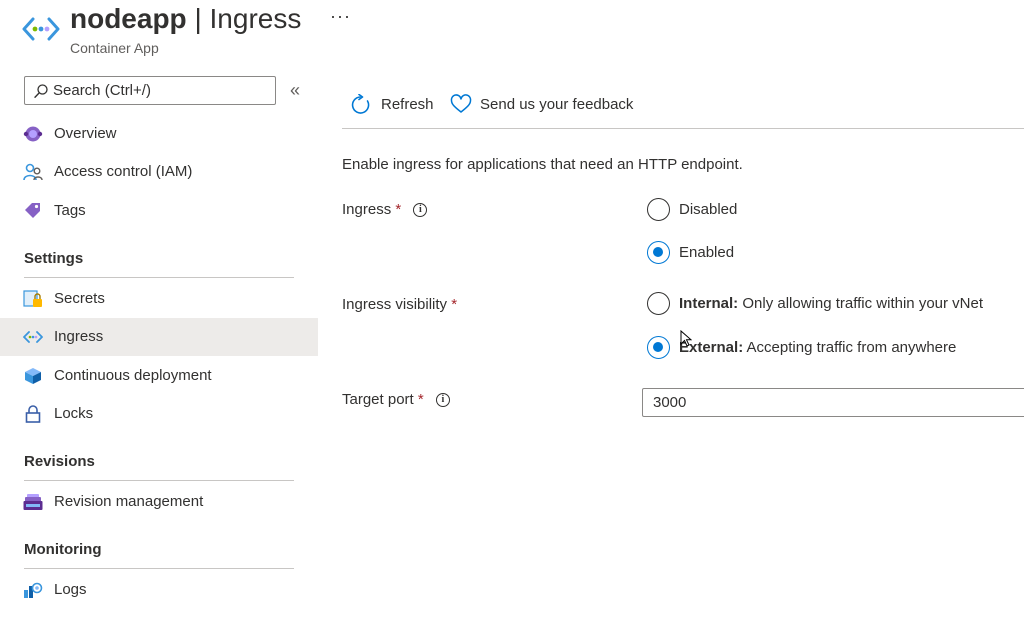  What do you see at coordinates (123, 171) in the screenshot?
I see `sidebar-item-label: Access control (IAM)` at bounding box center [123, 171].